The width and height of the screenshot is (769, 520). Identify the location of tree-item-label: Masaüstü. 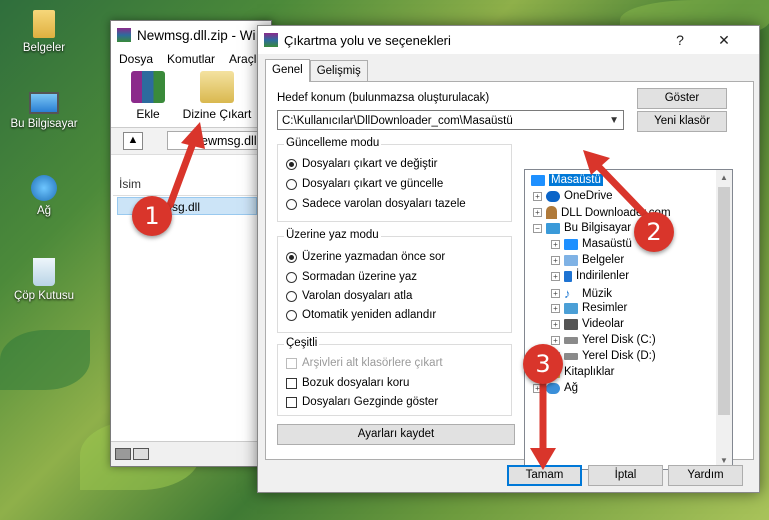
(576, 180).